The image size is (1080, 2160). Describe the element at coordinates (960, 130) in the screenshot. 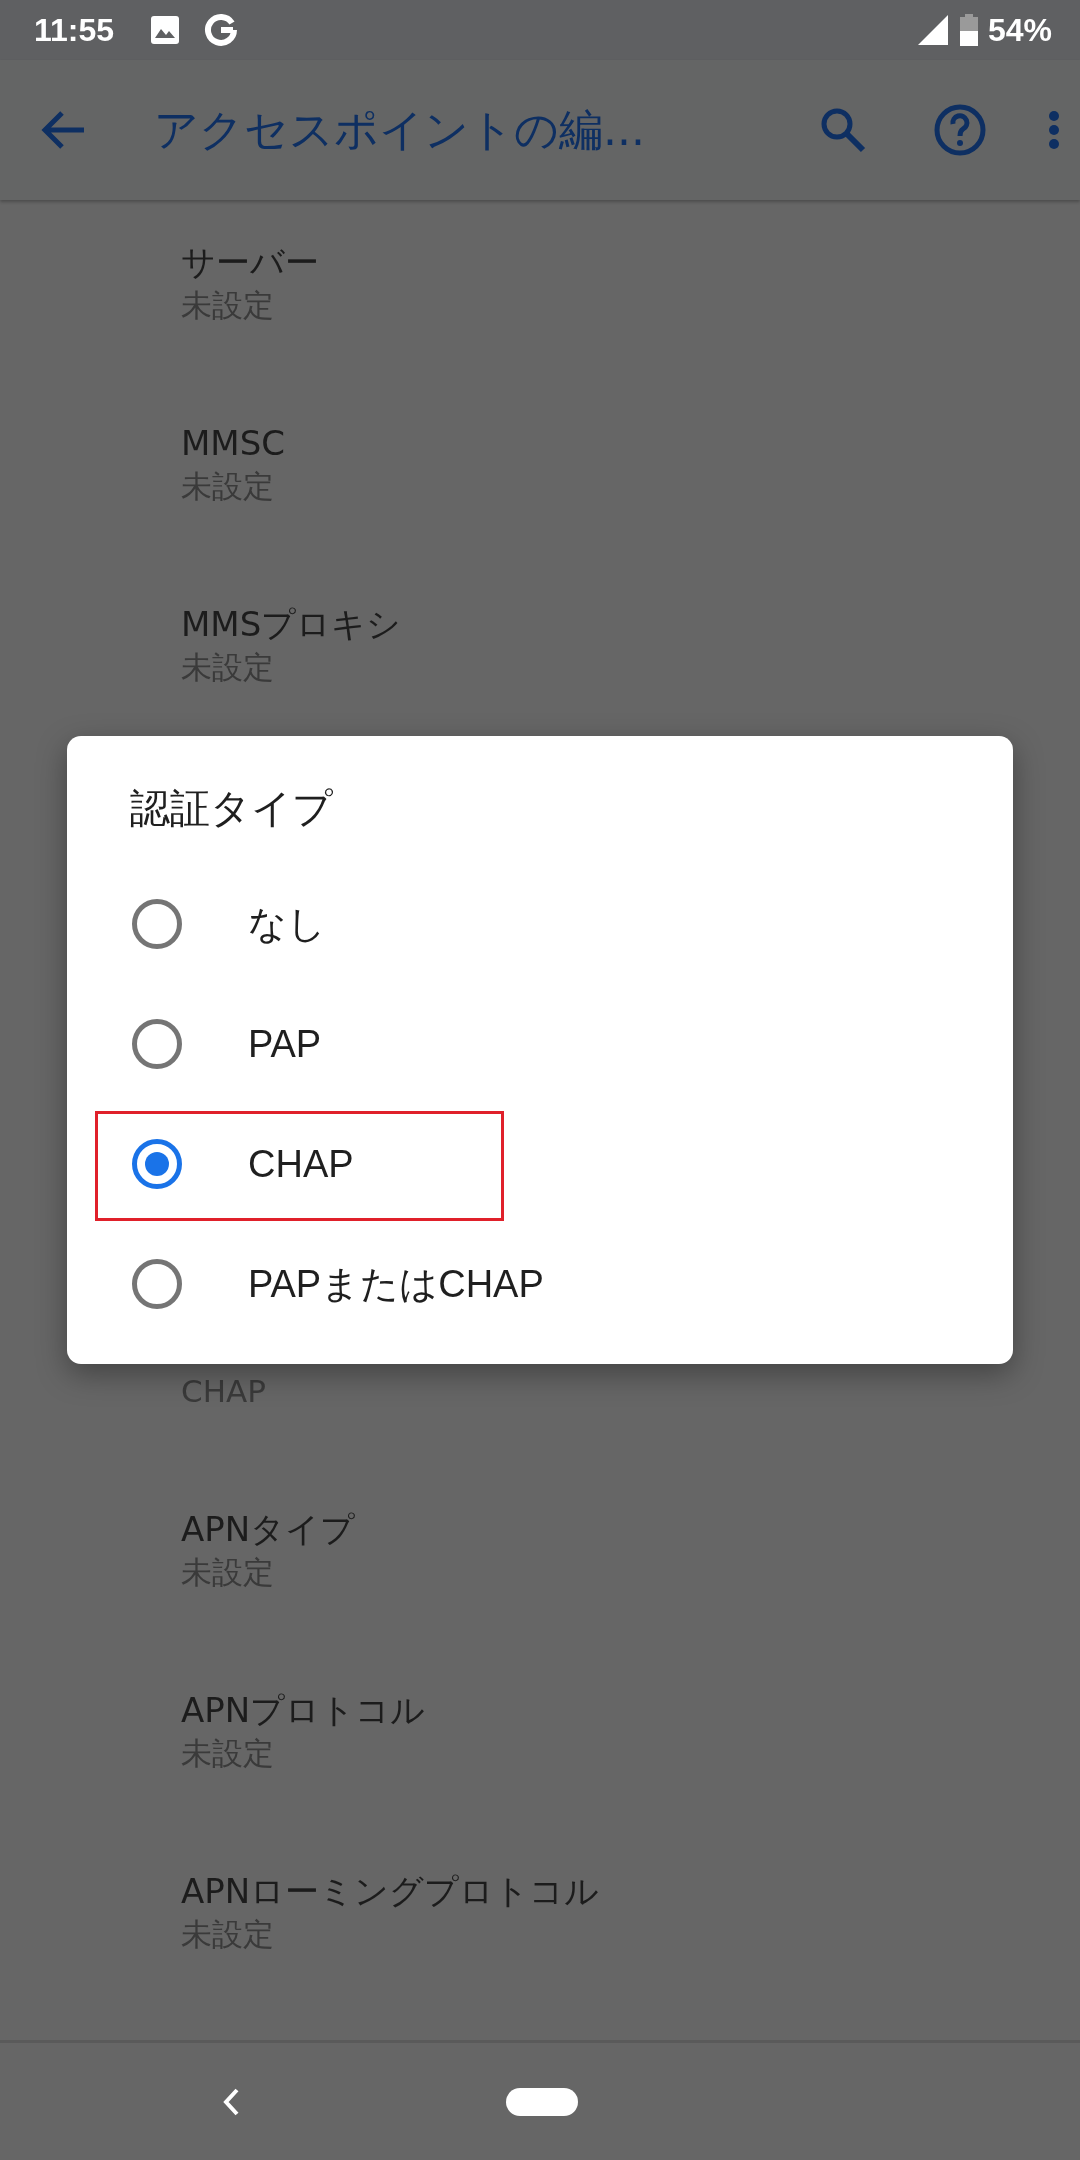

I see `help-icon` at that location.